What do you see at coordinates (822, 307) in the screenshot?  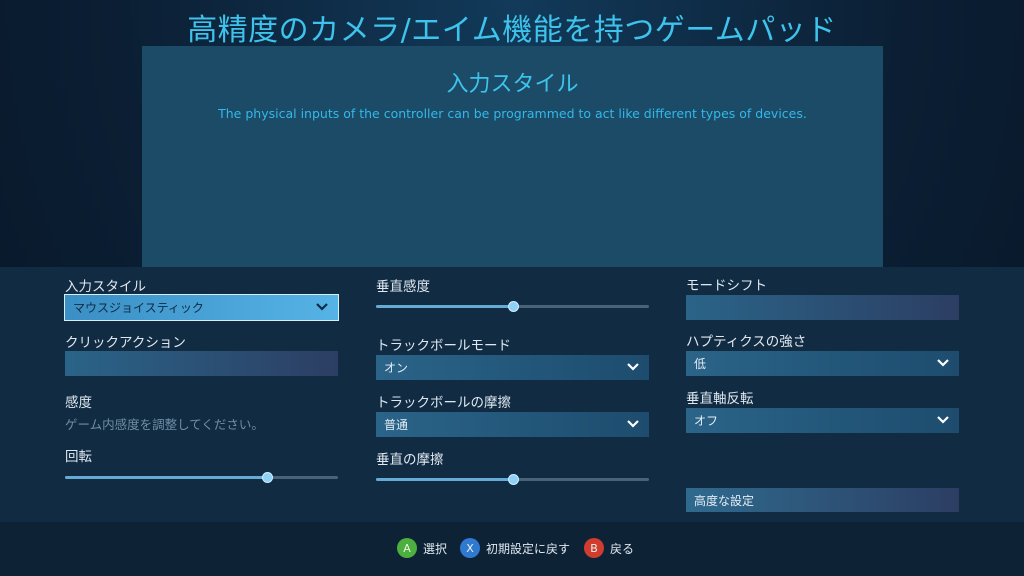 I see `mode-shift-field` at bounding box center [822, 307].